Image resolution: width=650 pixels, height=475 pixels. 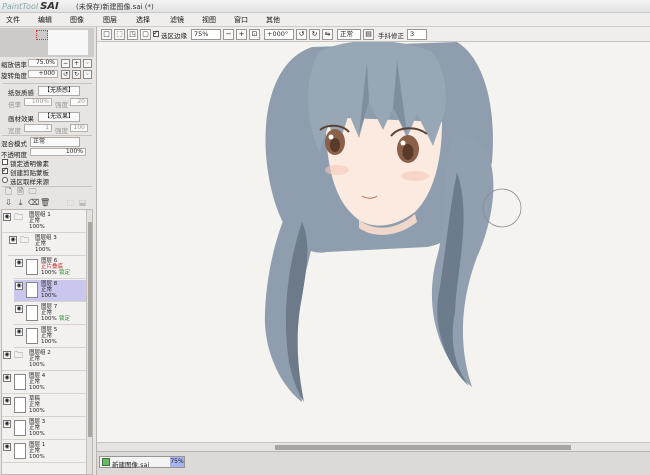 What do you see at coordinates (20, 191) in the screenshot?
I see `new-vector-layer-icon: 🗎` at bounding box center [20, 191].